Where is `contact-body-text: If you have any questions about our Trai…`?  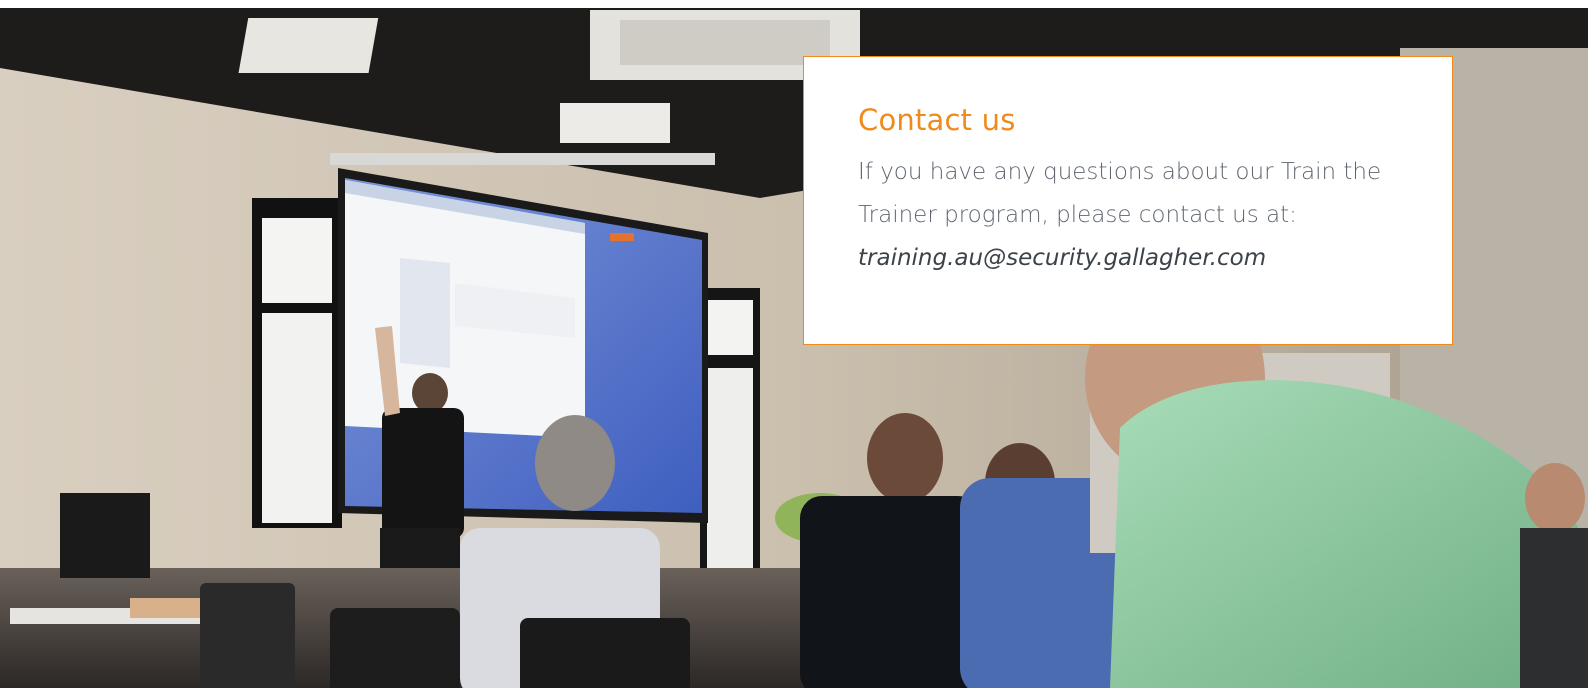 contact-body-text: If you have any questions about our Trai… is located at coordinates (1120, 193).